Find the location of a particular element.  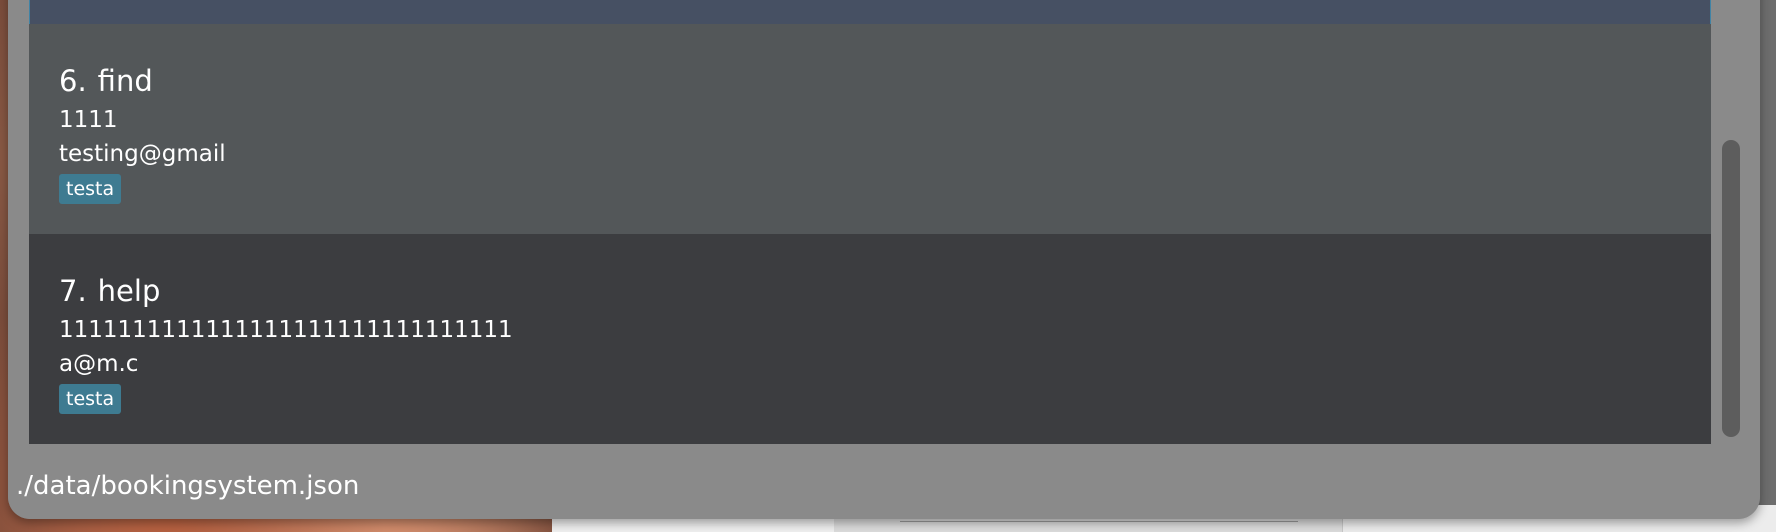

divider is located at coordinates (1099, 521).